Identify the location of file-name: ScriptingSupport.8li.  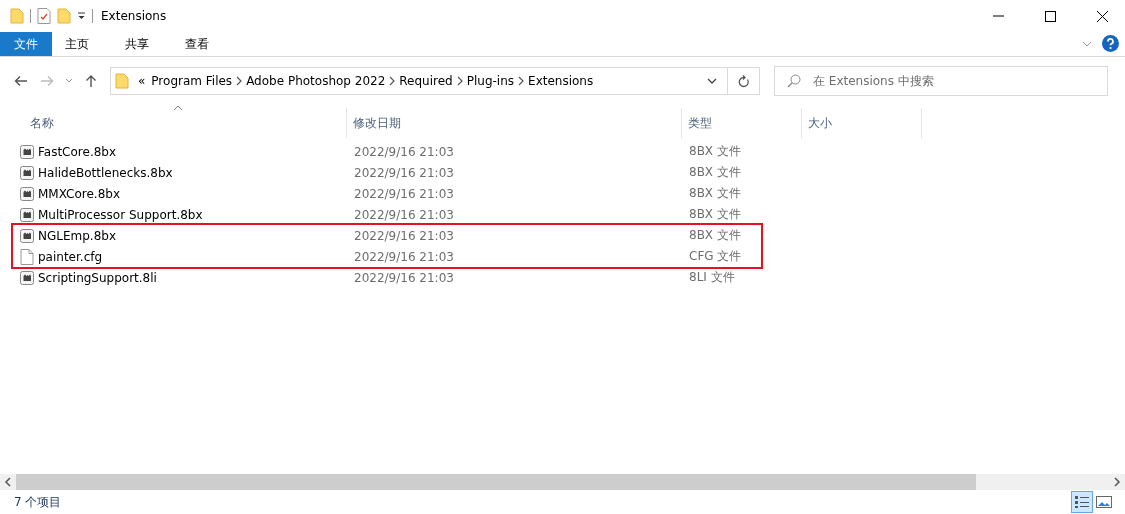
(97, 277).